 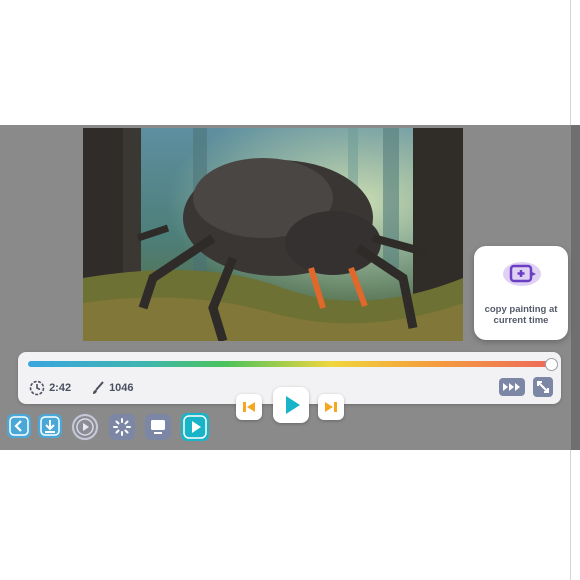 I want to click on fullscreen-button, so click(x=543, y=387).